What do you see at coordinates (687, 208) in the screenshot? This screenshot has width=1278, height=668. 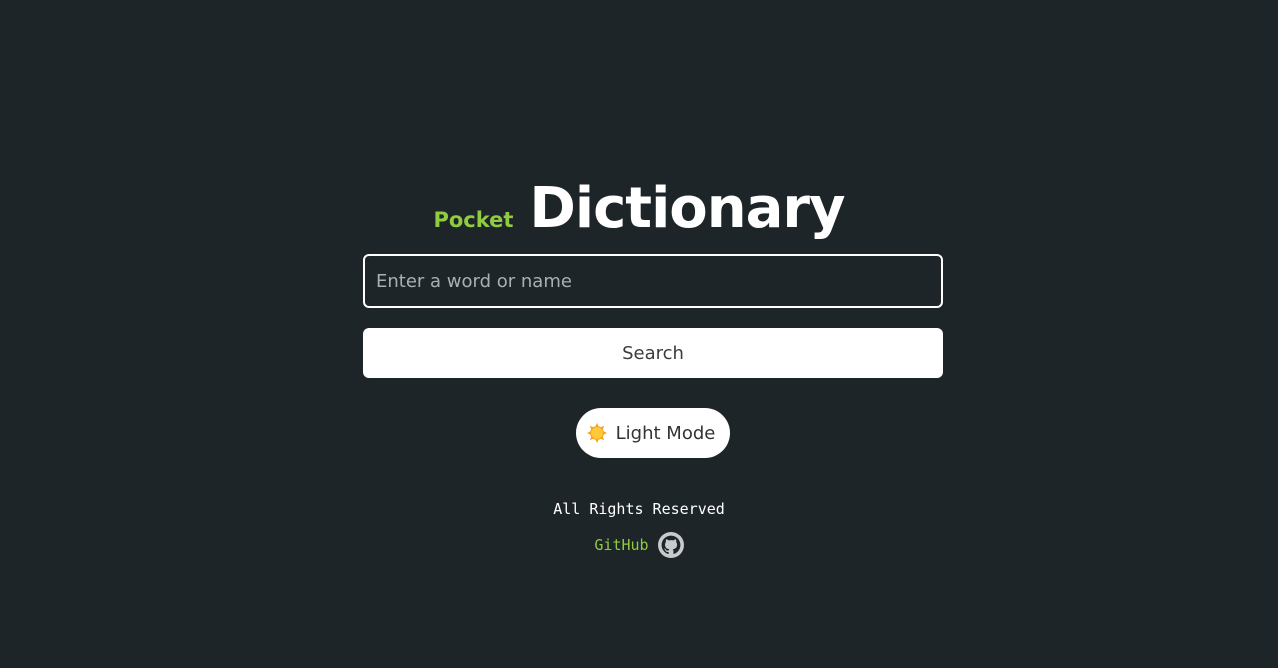 I see `title-dictionary: Dictionary` at bounding box center [687, 208].